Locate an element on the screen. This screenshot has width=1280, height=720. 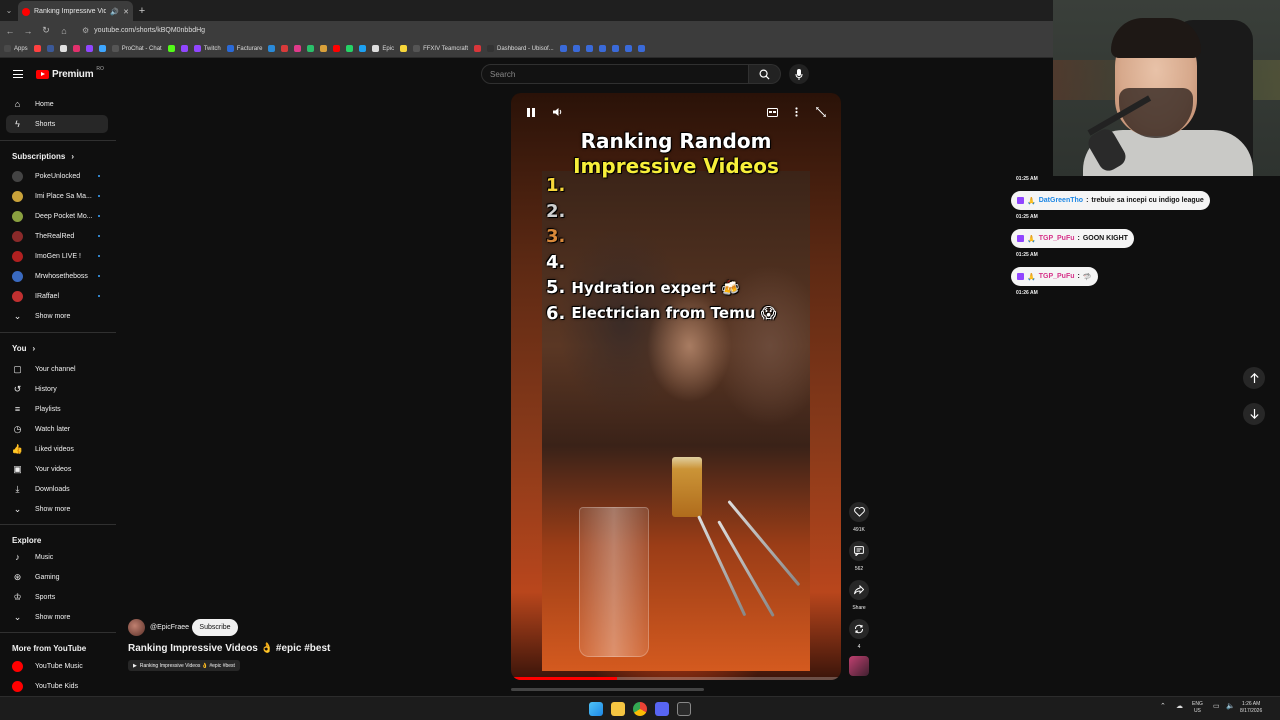
url-field: ⚙ youtube.com/shorts/kBQM0nbbdHg is located at coordinates (561, 30).